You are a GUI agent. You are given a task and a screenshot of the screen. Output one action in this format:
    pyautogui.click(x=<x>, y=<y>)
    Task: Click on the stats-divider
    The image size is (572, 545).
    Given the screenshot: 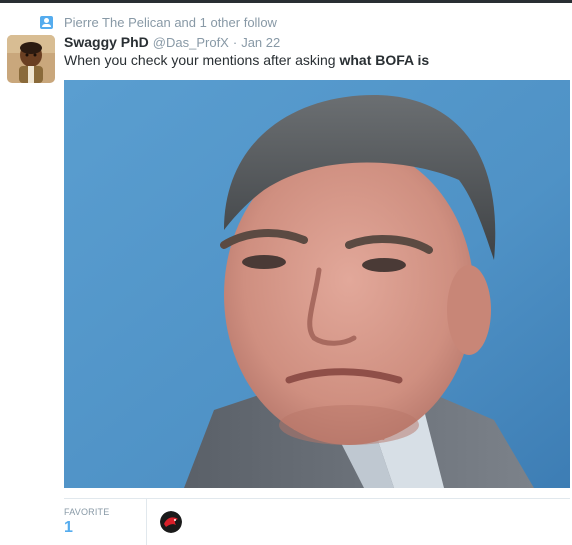 What is the action you would take?
    pyautogui.click(x=146, y=522)
    